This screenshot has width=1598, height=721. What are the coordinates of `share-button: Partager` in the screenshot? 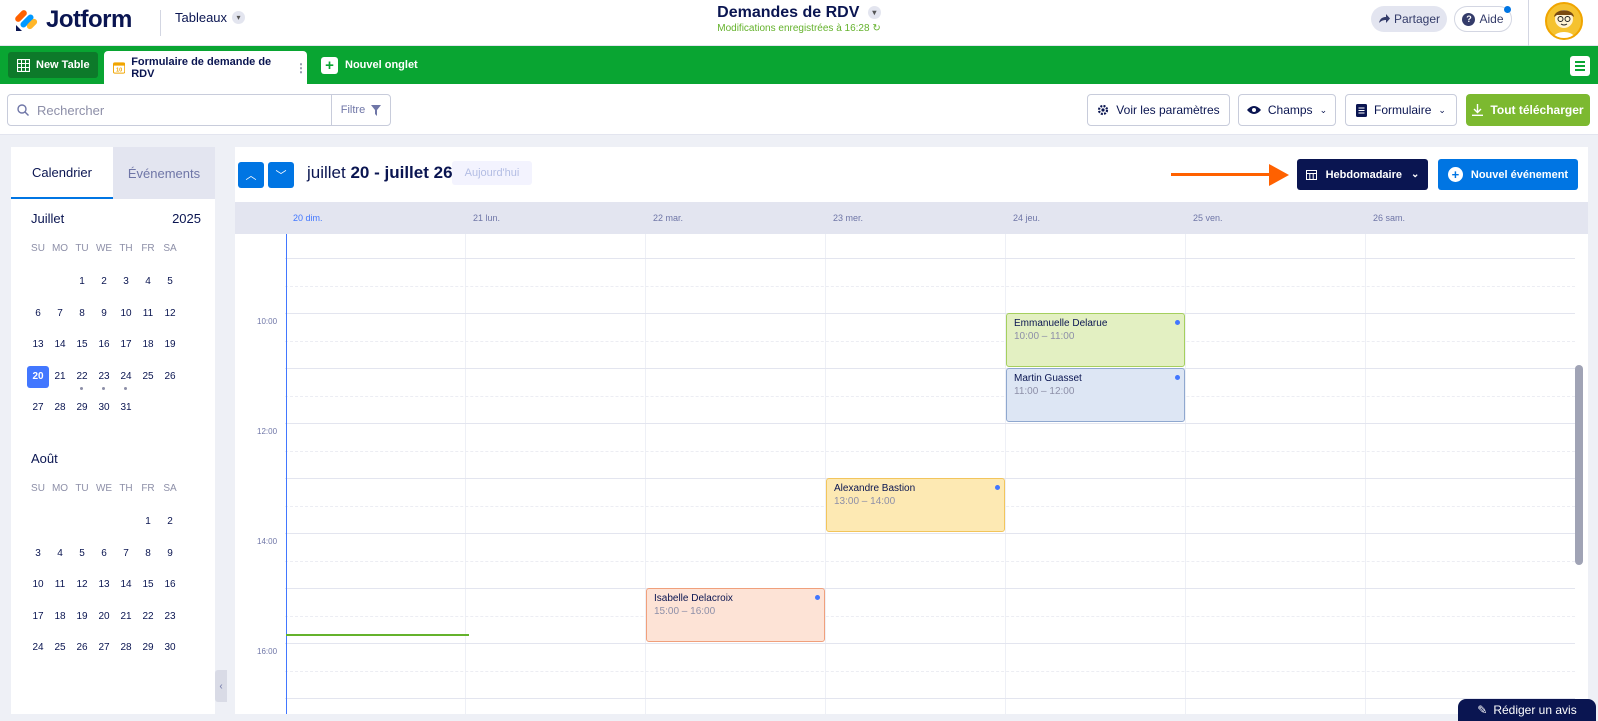 It's located at (1409, 19).